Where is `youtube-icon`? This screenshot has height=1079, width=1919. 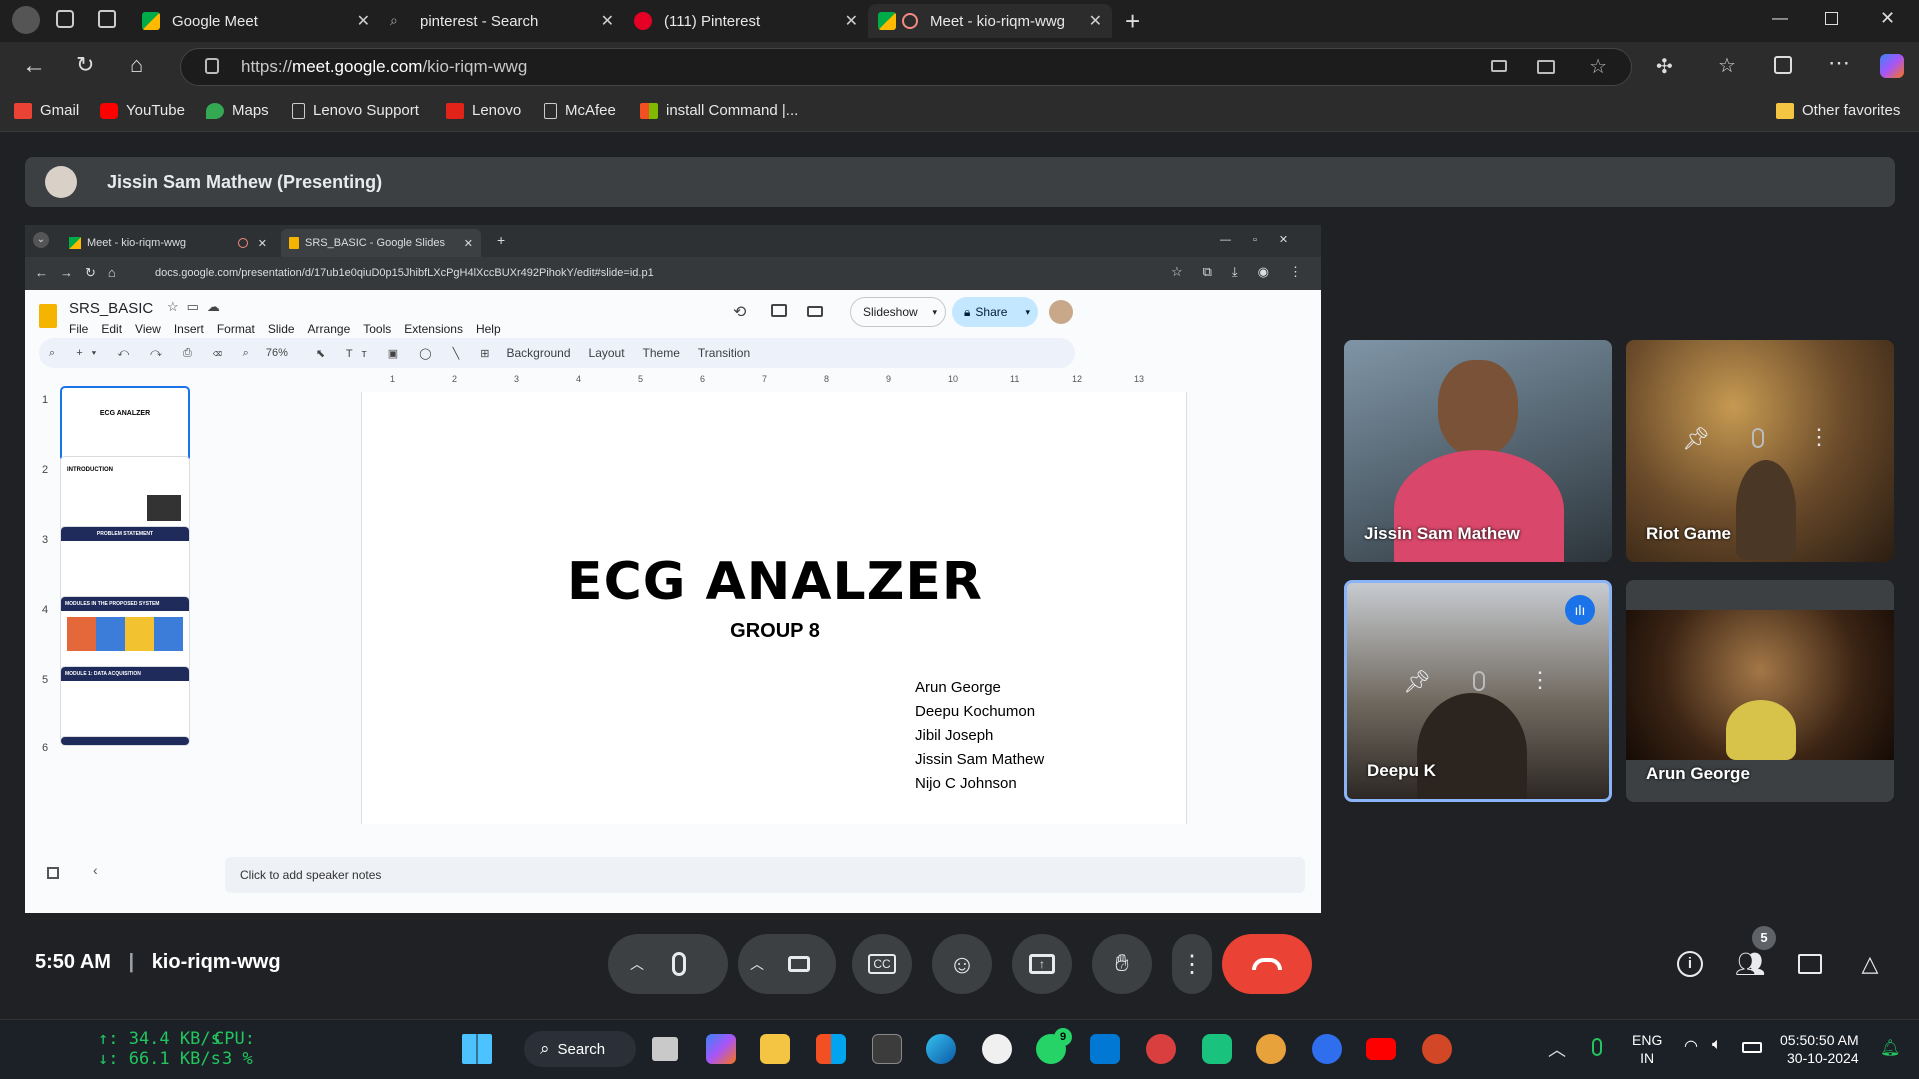 youtube-icon is located at coordinates (1381, 1049).